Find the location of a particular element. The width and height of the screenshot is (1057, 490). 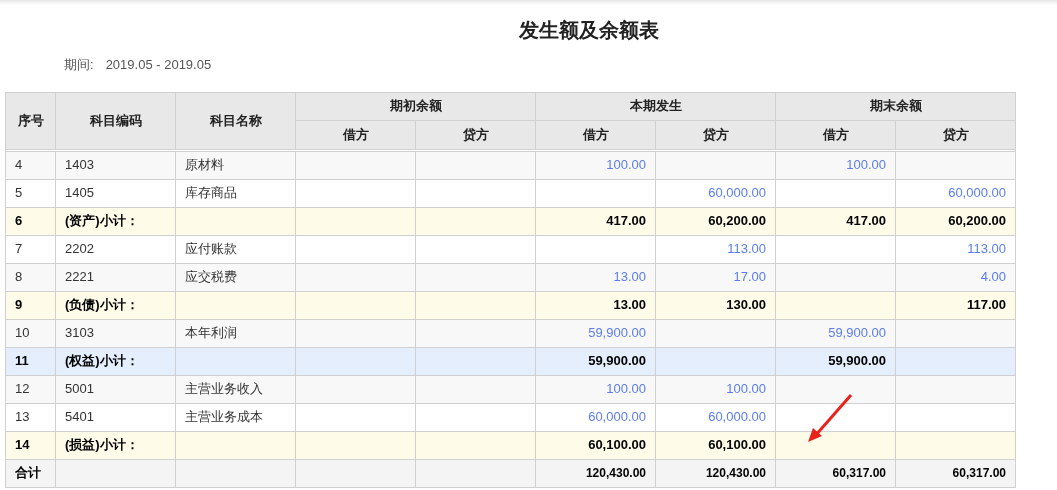

table-cell: 主营业务收入 is located at coordinates (235, 389).